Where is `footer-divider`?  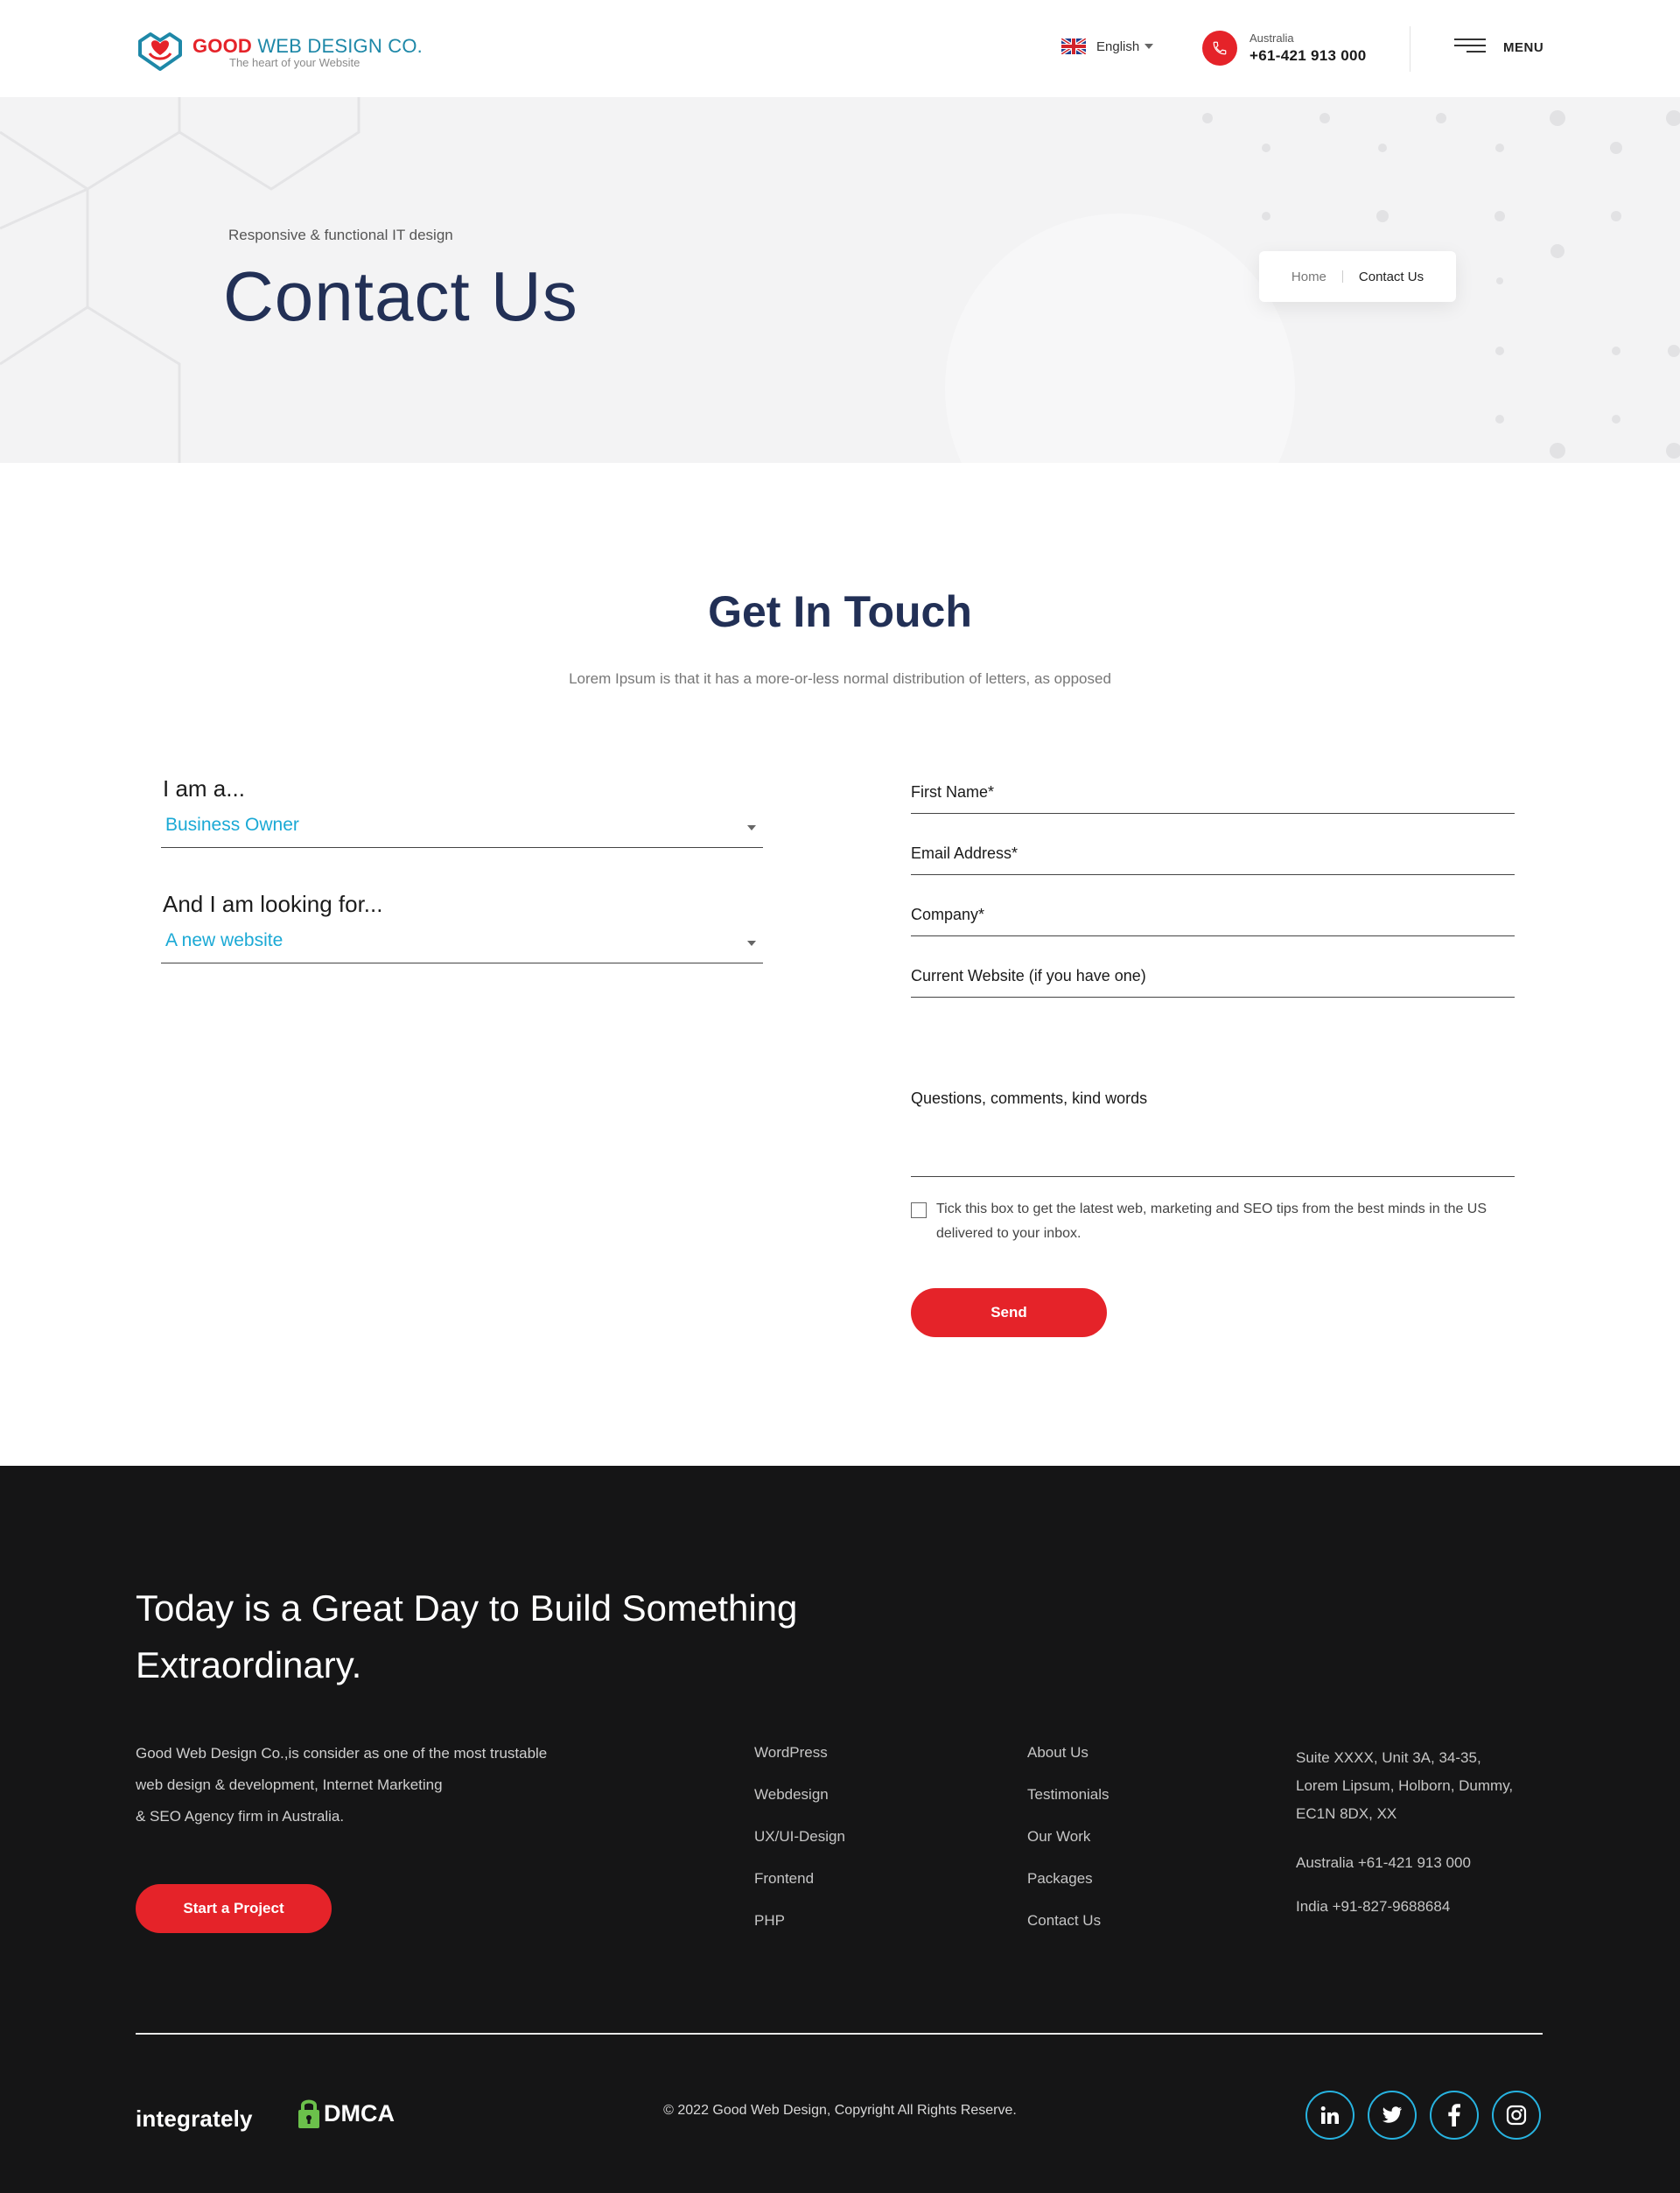
footer-divider is located at coordinates (839, 2034).